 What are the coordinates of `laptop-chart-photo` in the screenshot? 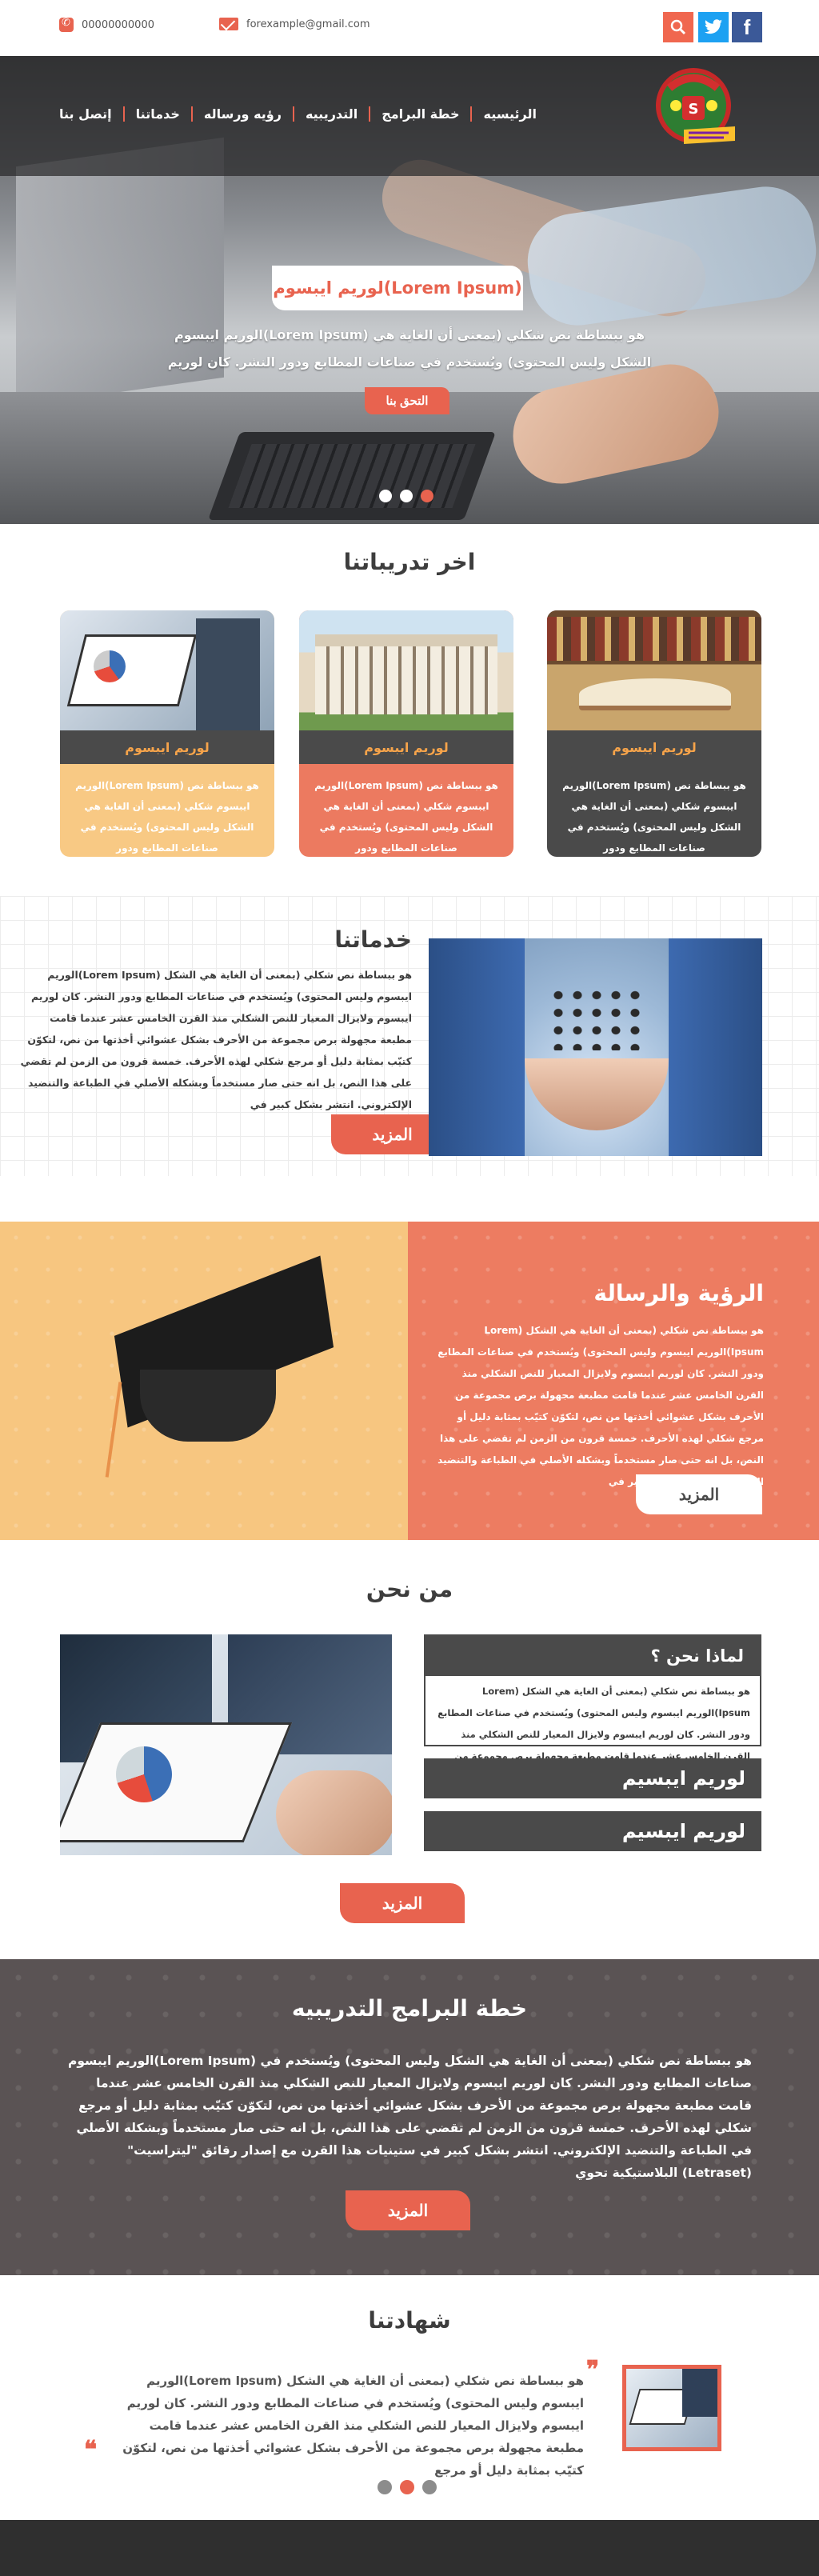 It's located at (167, 670).